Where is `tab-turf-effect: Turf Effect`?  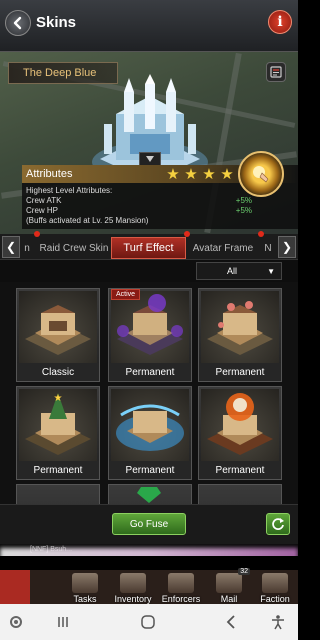
tab-turf-effect: Turf Effect is located at coordinates (148, 248).